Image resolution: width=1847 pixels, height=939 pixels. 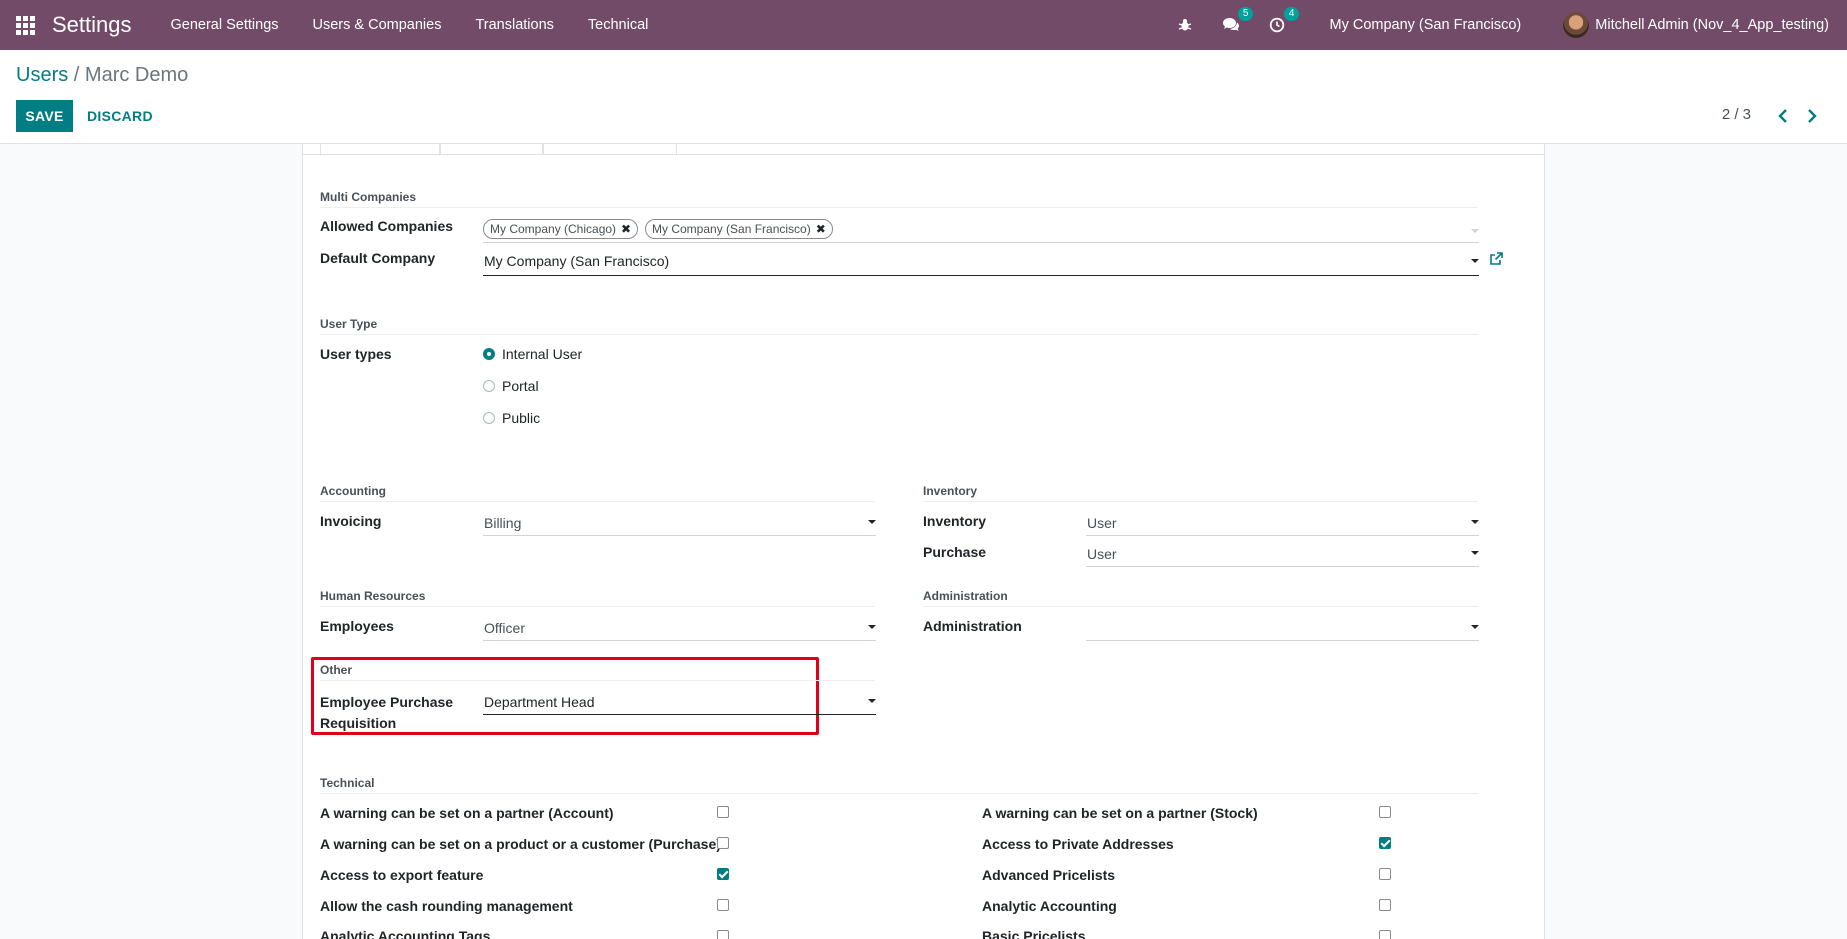 I want to click on messages-count-badge: 5, so click(x=1245, y=14).